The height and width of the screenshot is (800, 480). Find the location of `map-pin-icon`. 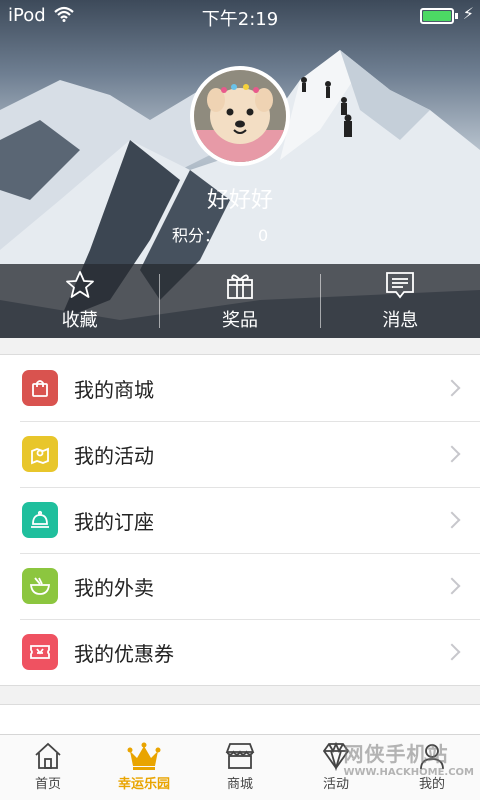

map-pin-icon is located at coordinates (40, 454).